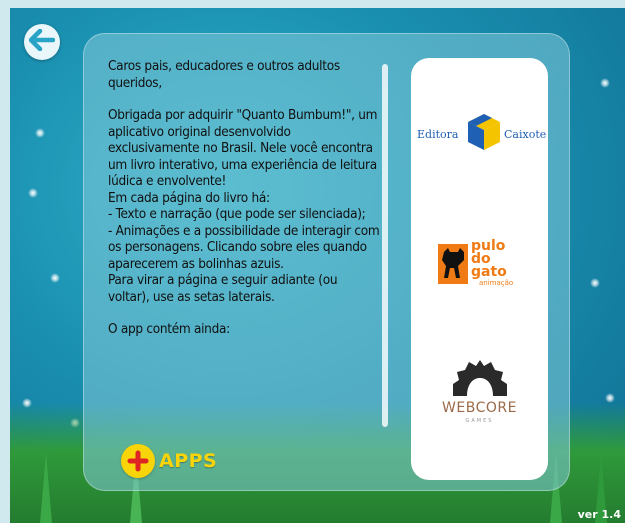 The height and width of the screenshot is (523, 625). Describe the element at coordinates (453, 264) in the screenshot. I see `cat-icon` at that location.